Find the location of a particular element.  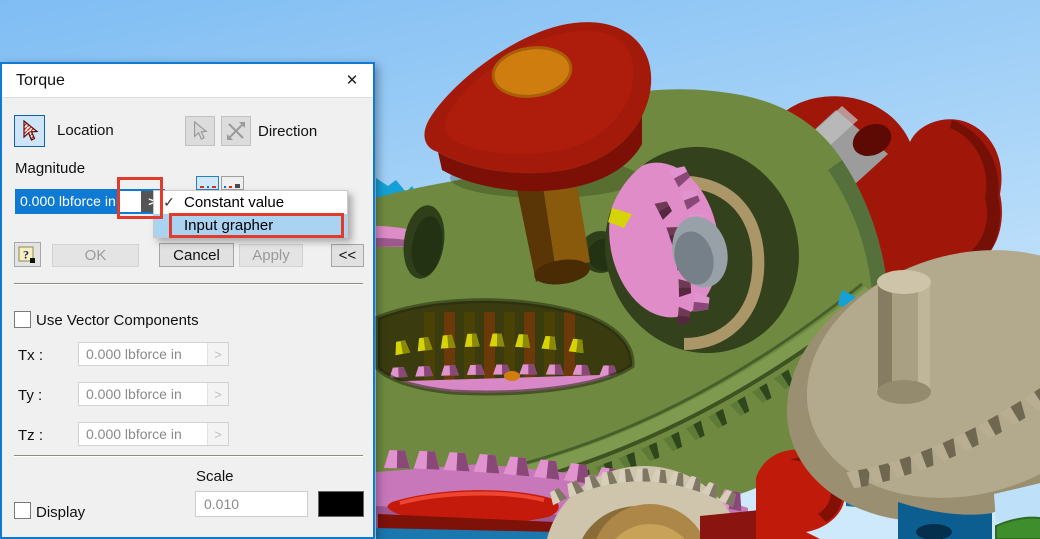

location-label: Location is located at coordinates (85, 130).